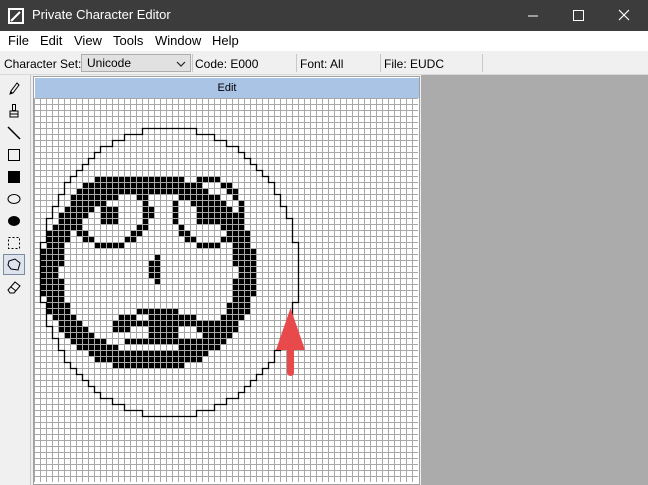  Describe the element at coordinates (178, 40) in the screenshot. I see `menu-window: Window` at that location.